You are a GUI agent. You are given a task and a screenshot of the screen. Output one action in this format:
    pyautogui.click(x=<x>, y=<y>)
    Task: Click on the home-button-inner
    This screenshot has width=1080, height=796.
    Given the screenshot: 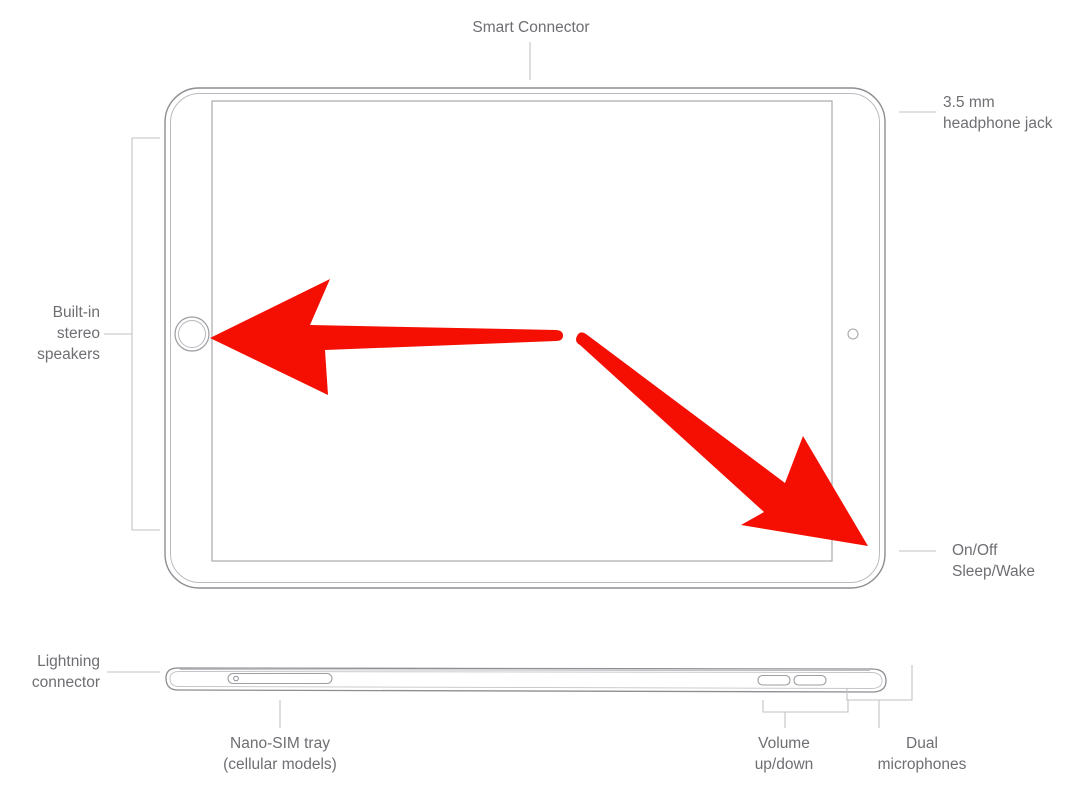 What is the action you would take?
    pyautogui.click(x=192, y=334)
    